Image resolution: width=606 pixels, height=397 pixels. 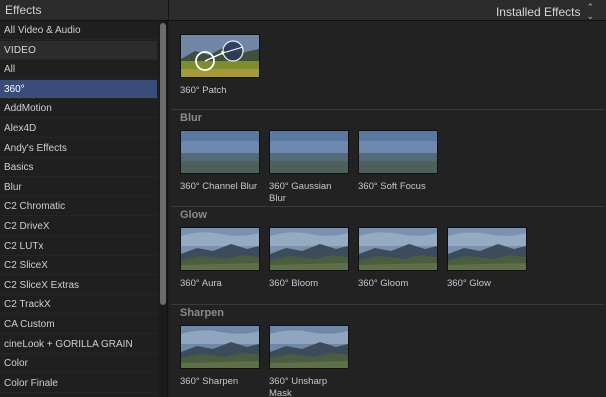 I want to click on sidebar-item-addmotion: AddMotion, so click(x=78, y=109).